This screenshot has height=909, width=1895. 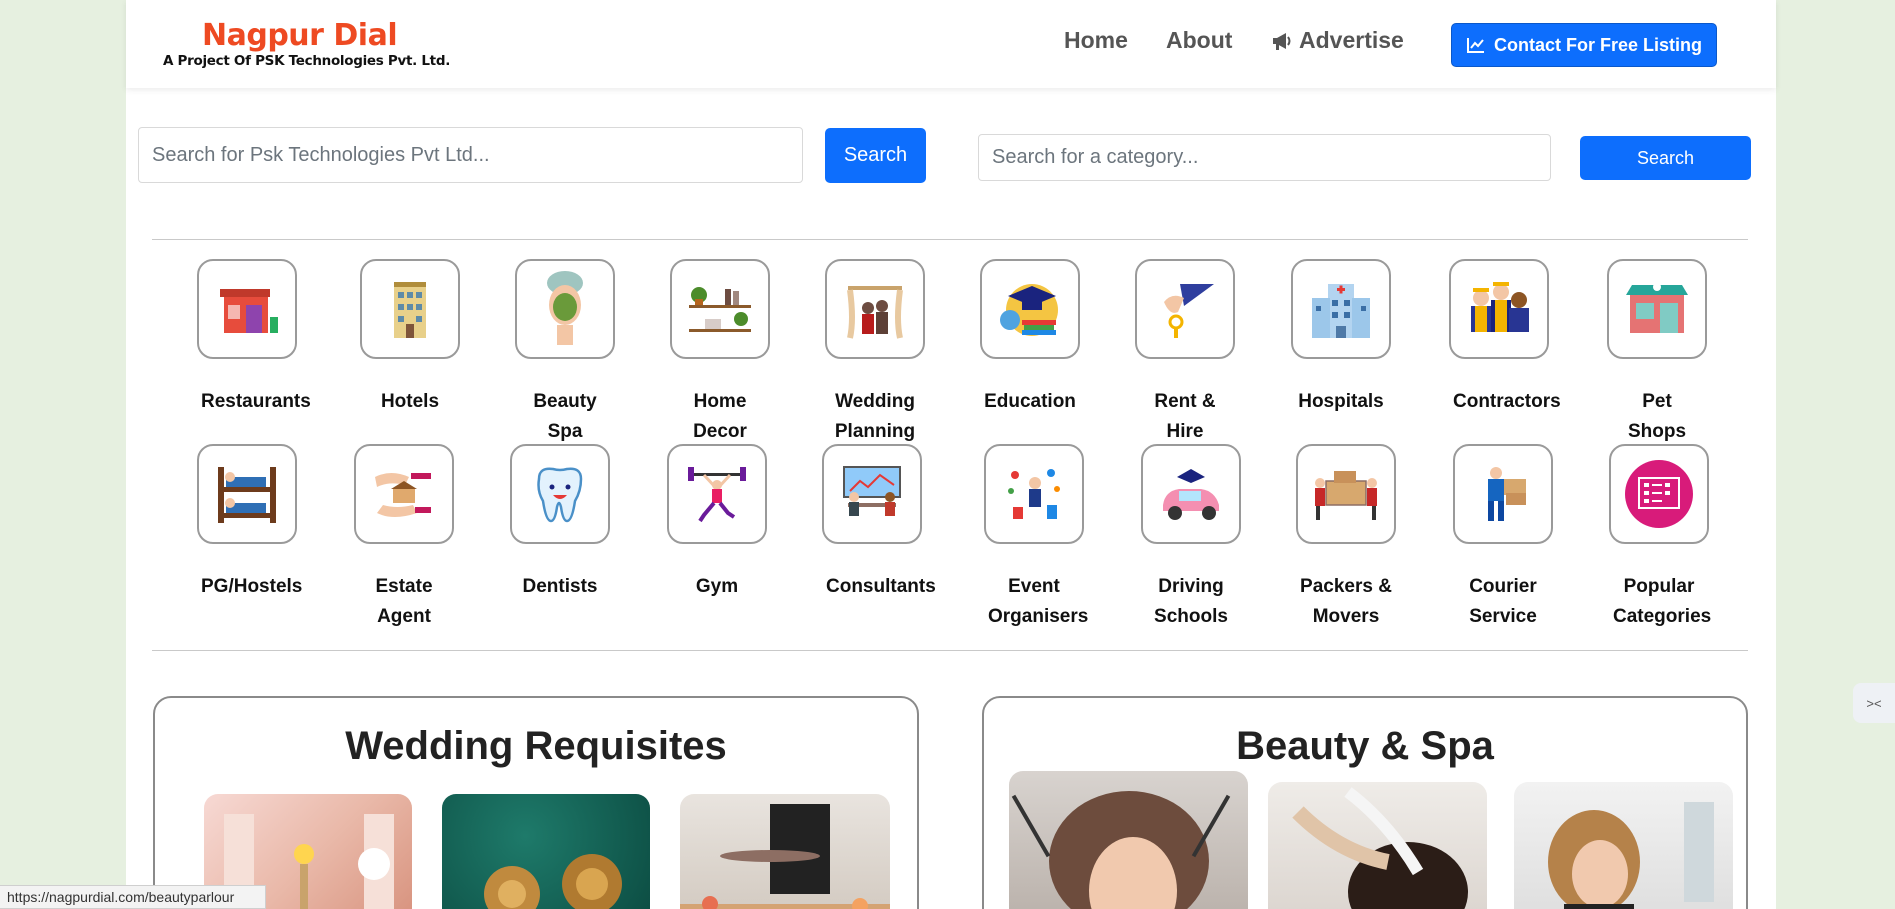 I want to click on nav-advertise-link: Advertise, so click(x=1337, y=40).